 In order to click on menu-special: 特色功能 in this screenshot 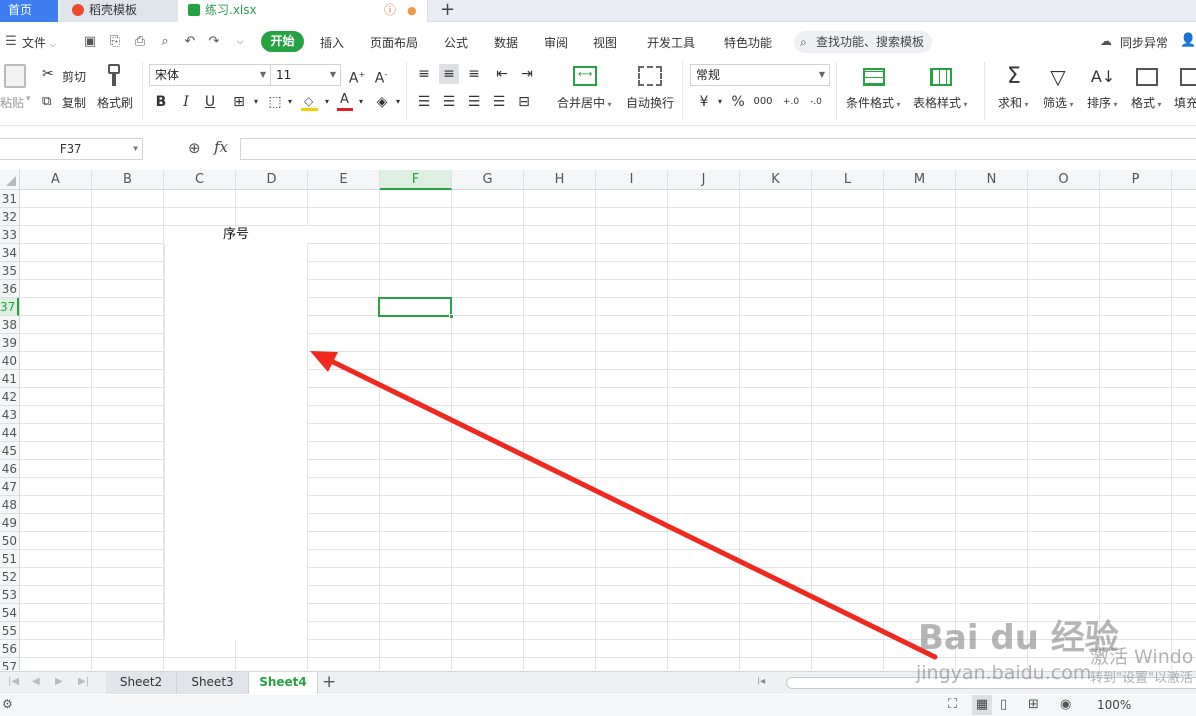, I will do `click(748, 42)`.